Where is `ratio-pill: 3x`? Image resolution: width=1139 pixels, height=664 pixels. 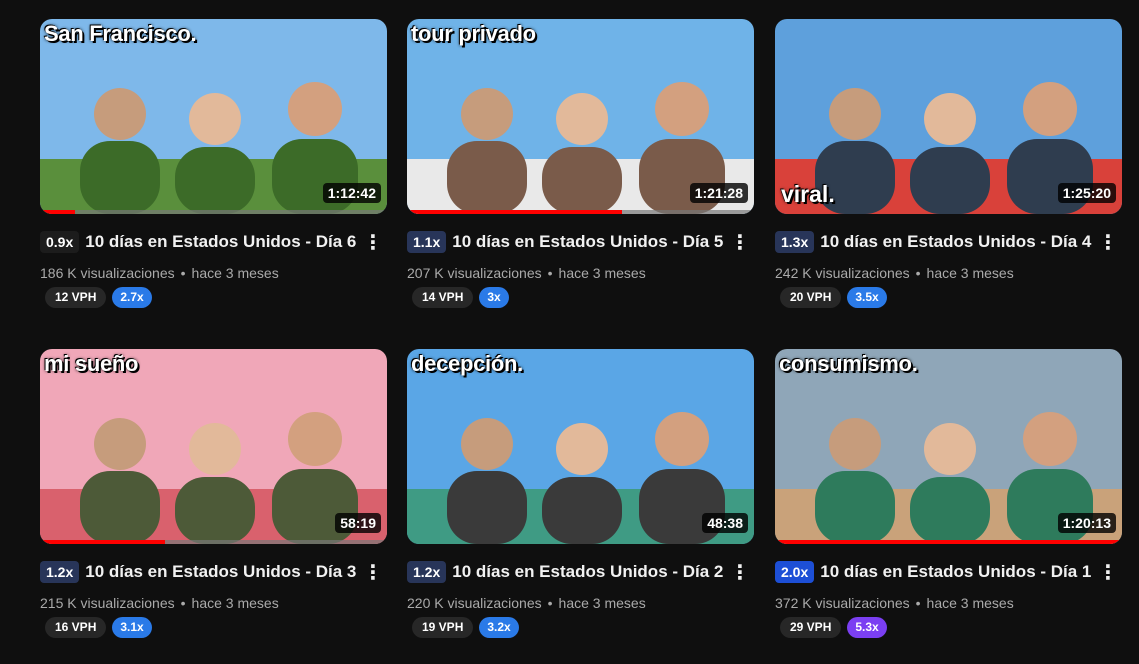
ratio-pill: 3x is located at coordinates (494, 297).